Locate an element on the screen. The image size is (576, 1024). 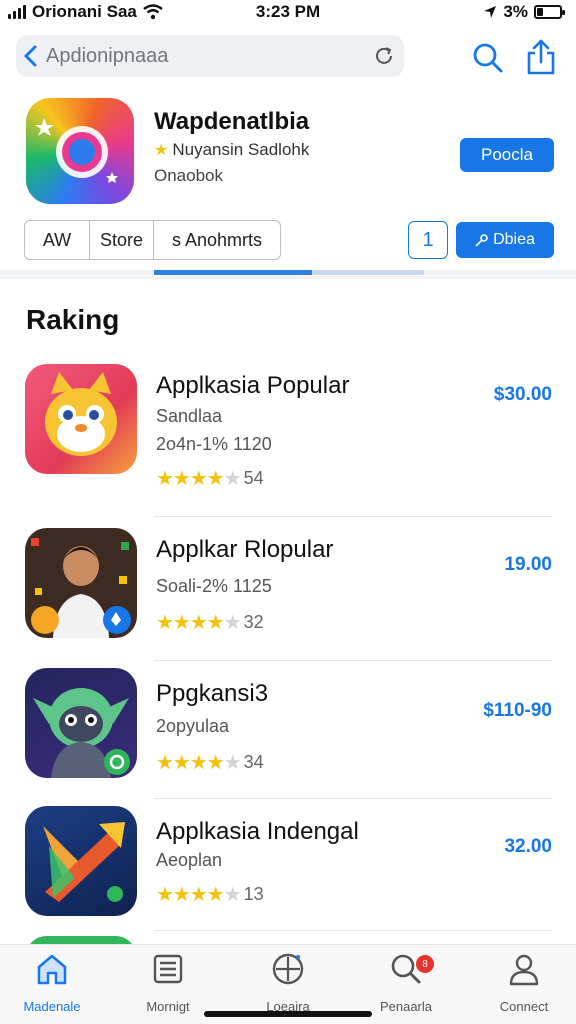
app-meta: Soali-2% 1125 is located at coordinates (214, 586).